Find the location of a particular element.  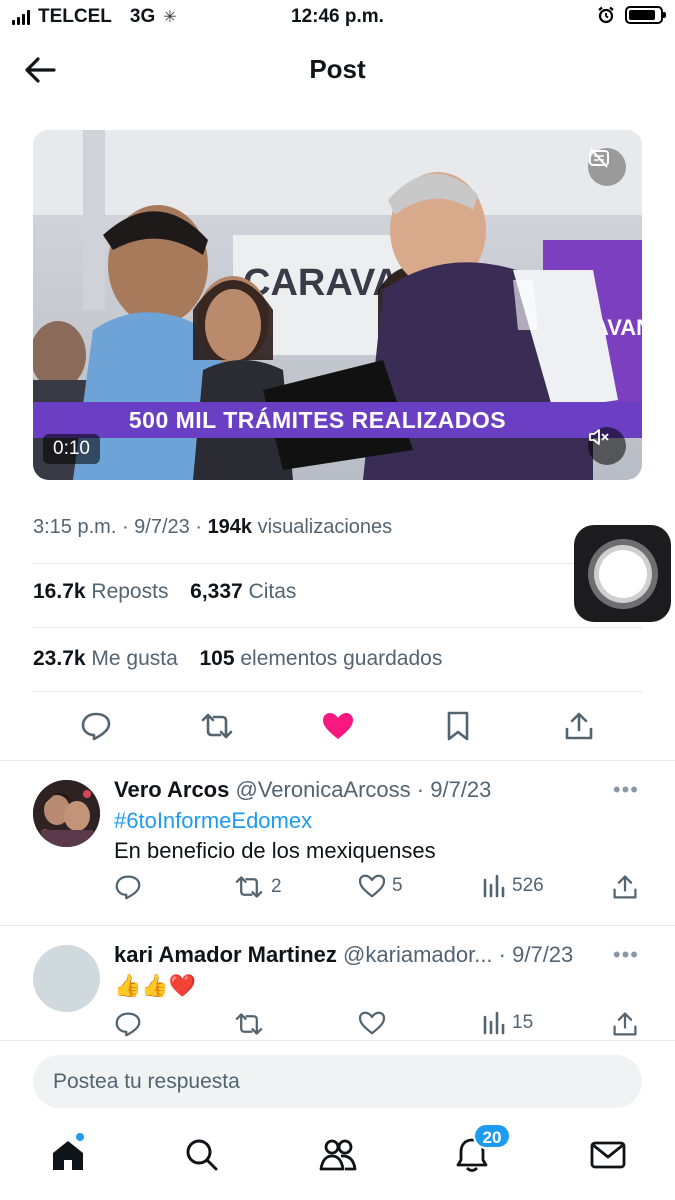

reply-repost-count: 2 is located at coordinates (276, 886).